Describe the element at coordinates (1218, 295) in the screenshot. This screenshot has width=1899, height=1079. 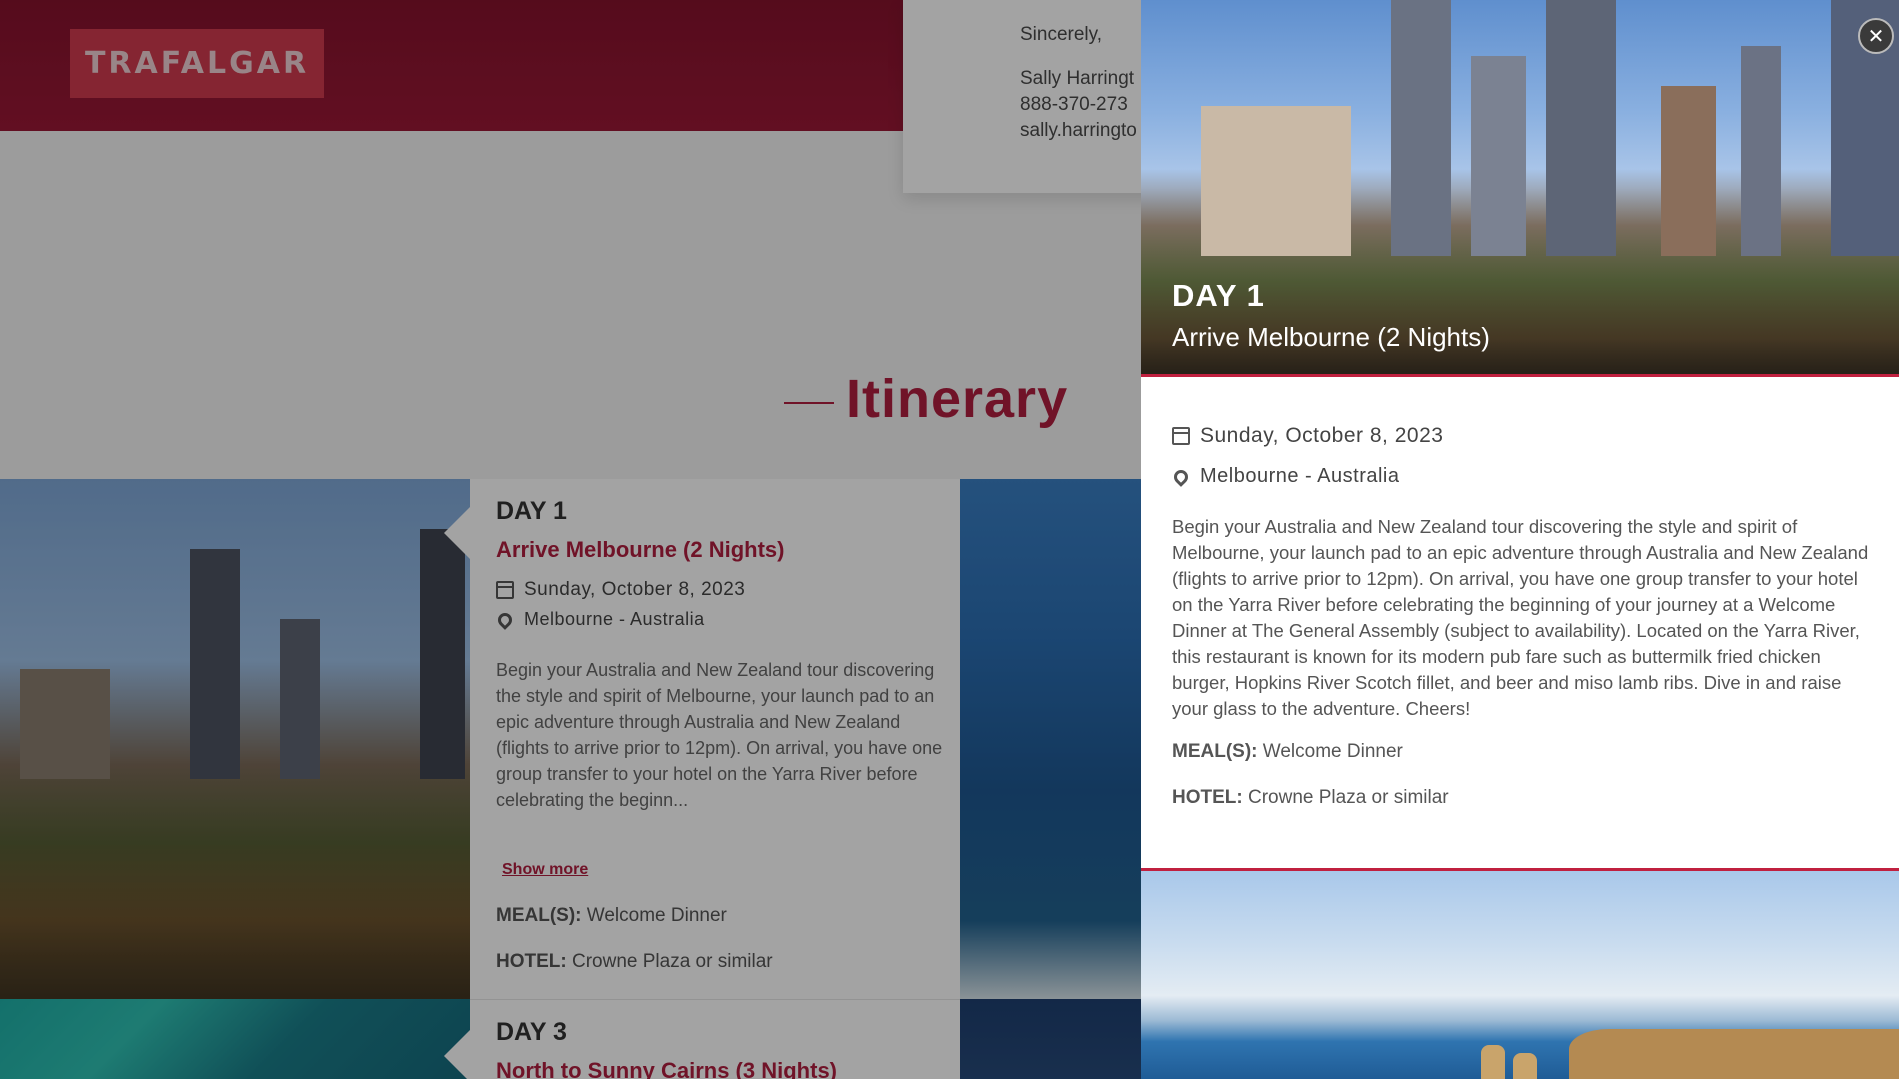
I see `panel-day-label: DAY 1` at that location.